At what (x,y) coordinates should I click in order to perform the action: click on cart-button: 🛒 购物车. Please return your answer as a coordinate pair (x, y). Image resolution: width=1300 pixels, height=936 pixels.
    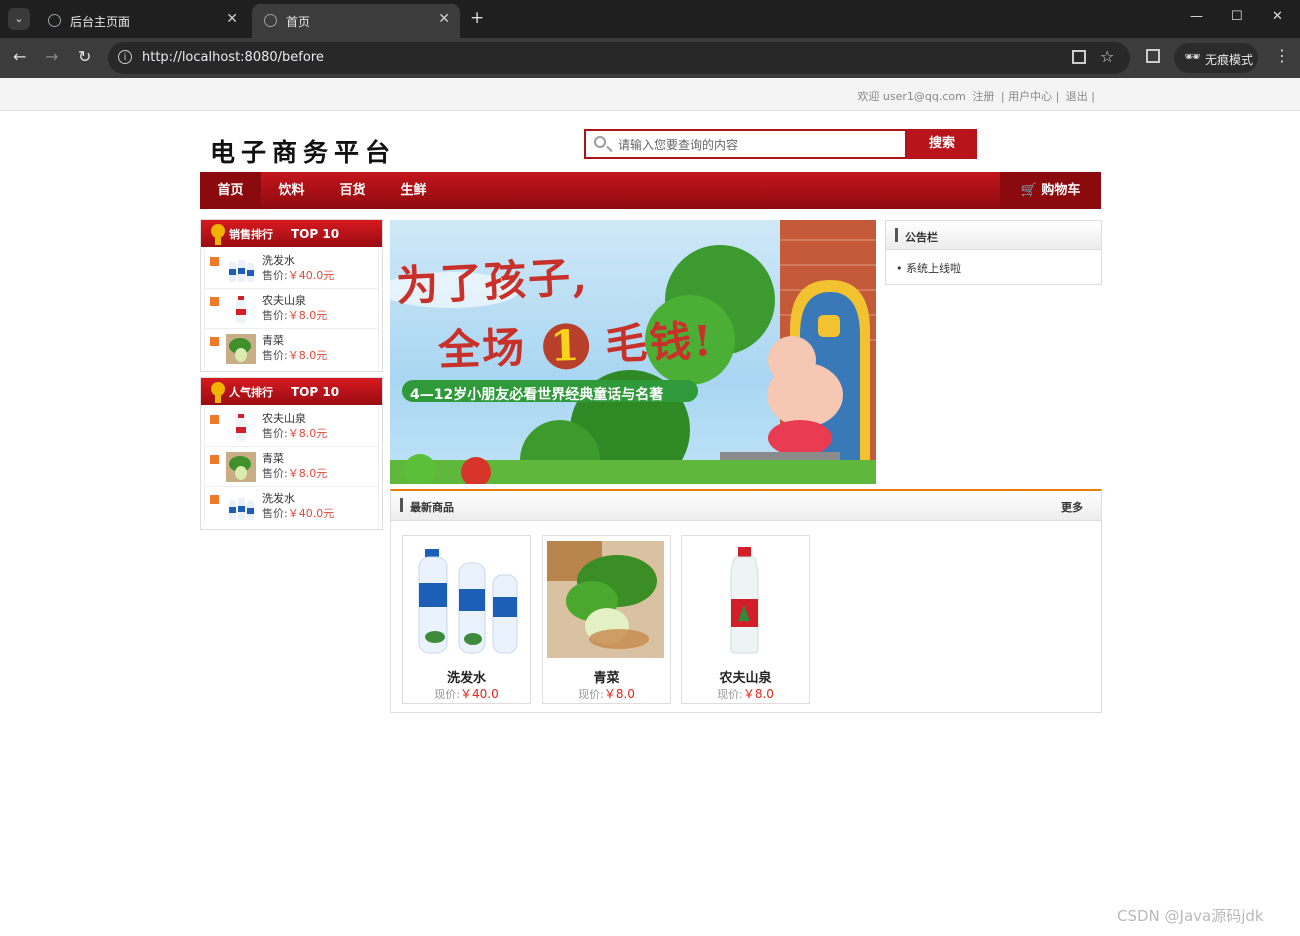
    Looking at the image, I should click on (1050, 190).